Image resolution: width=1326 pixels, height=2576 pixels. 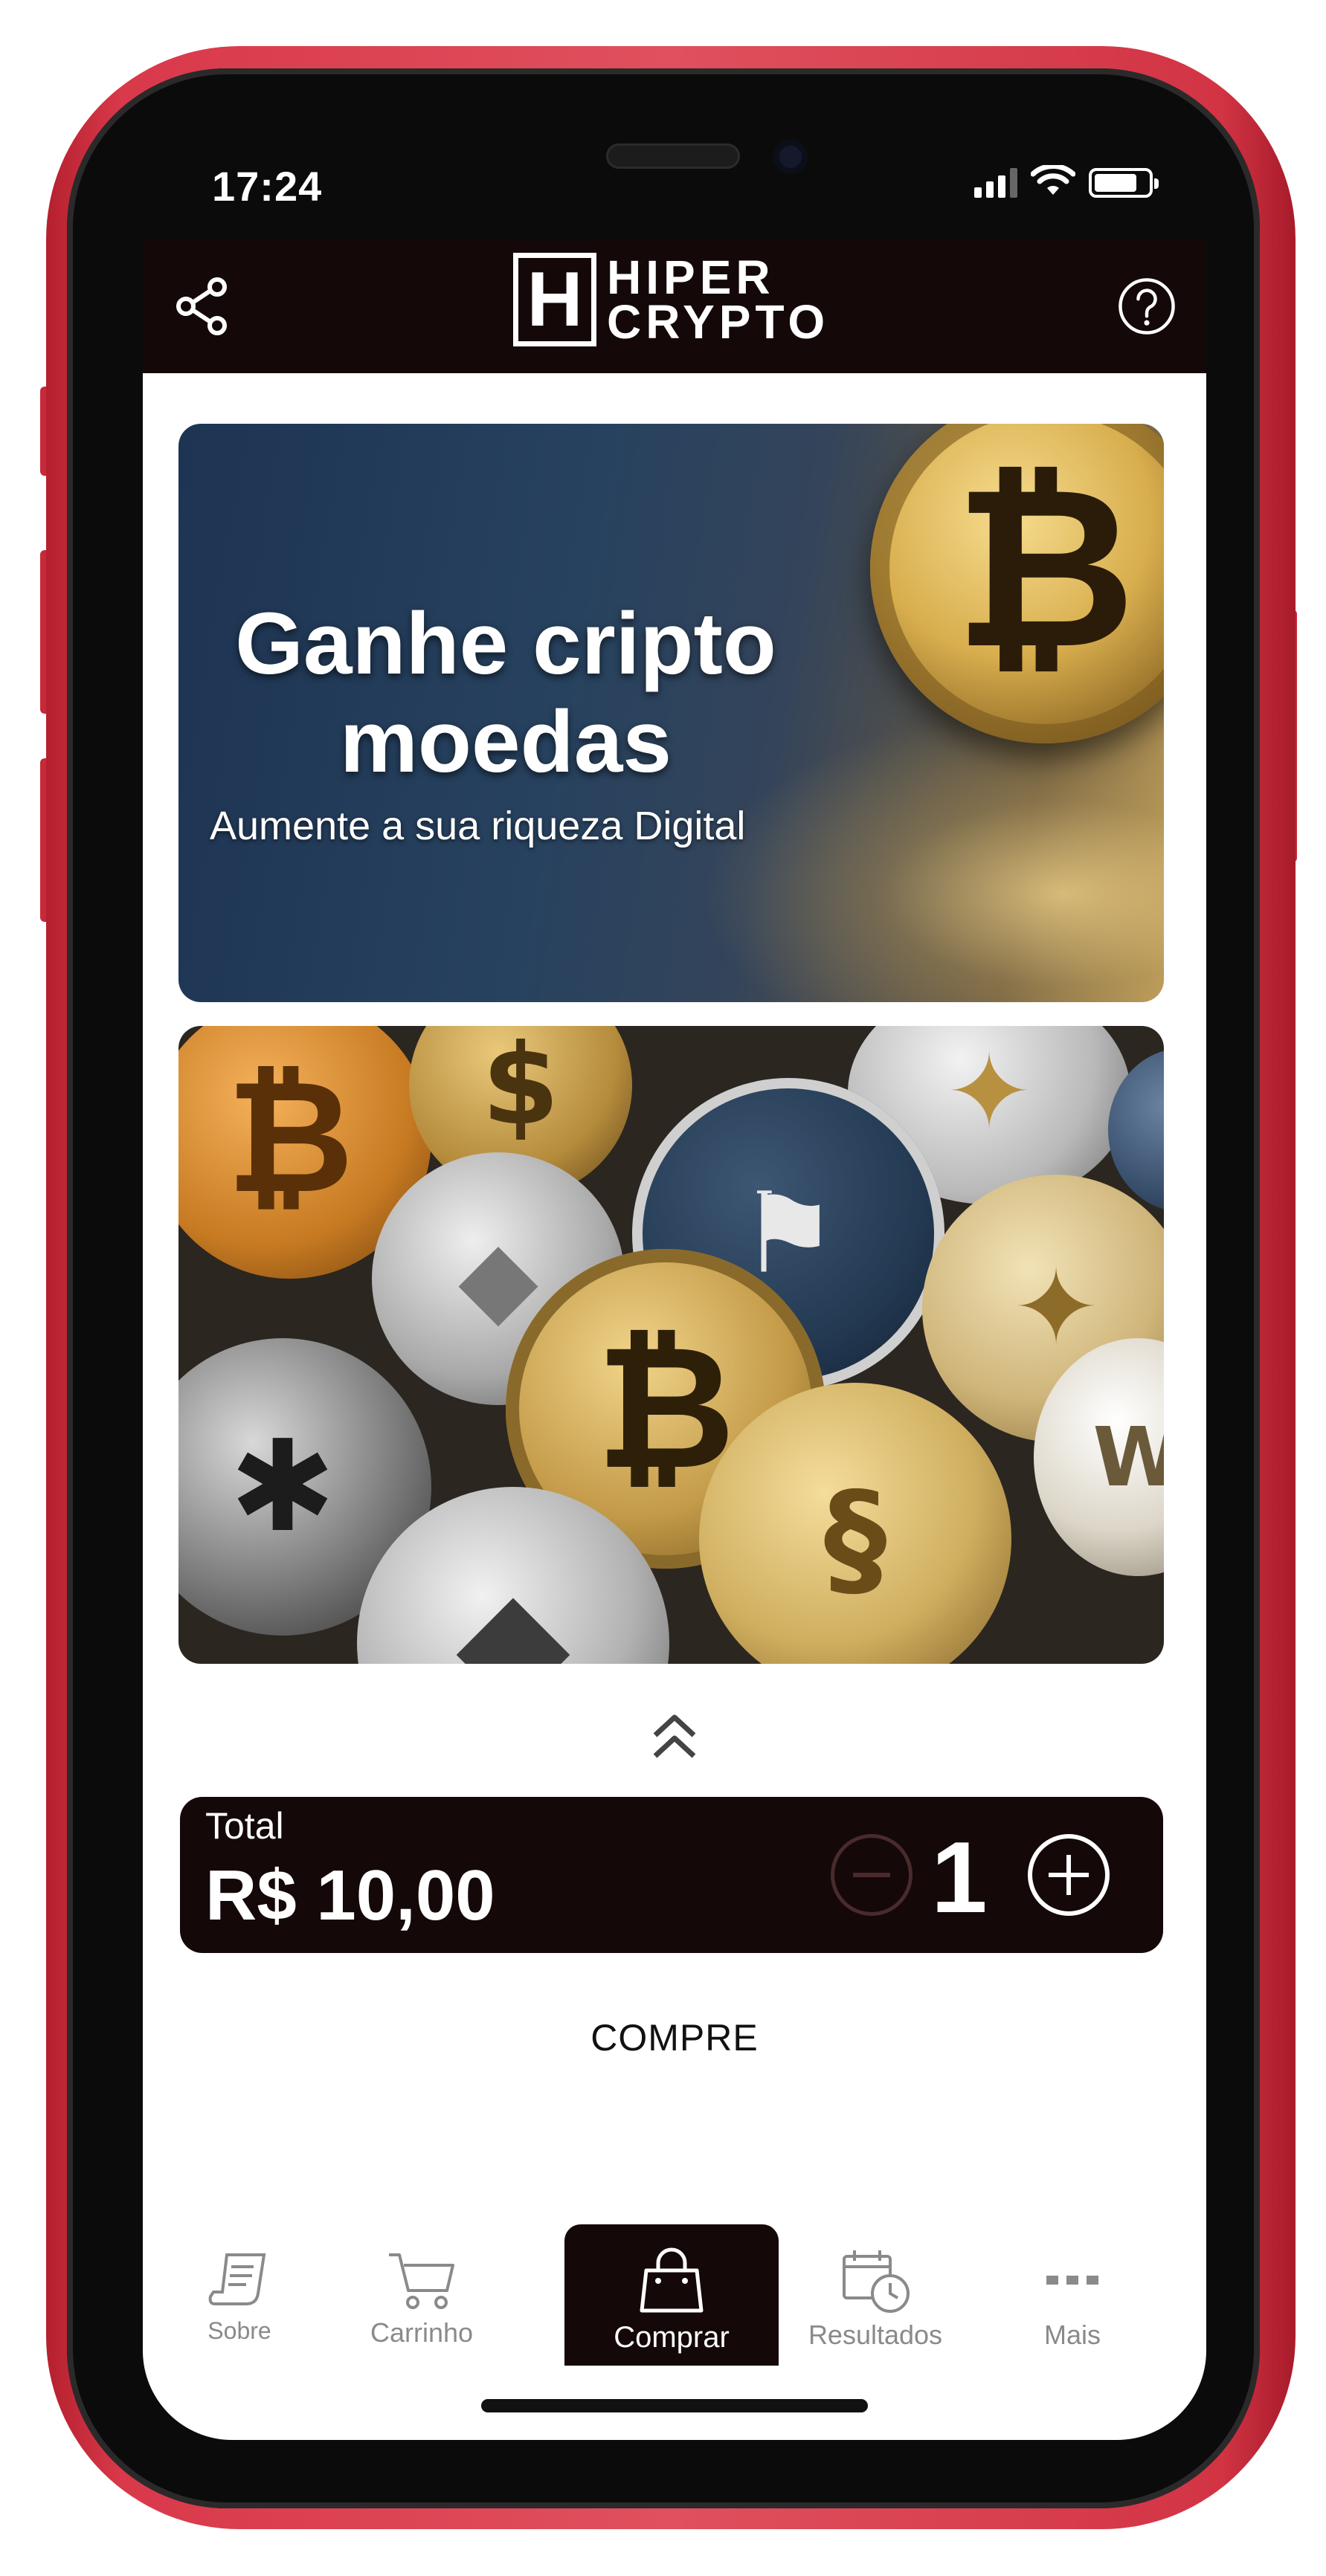 I want to click on bitcoin-coin-image: ₿, so click(x=1017, y=583).